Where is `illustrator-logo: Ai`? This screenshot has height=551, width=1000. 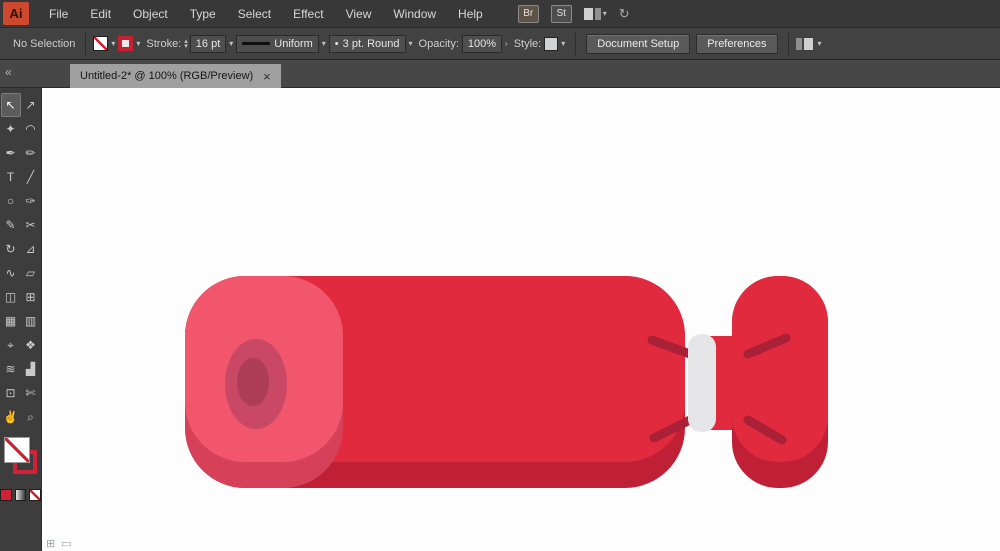 illustrator-logo: Ai is located at coordinates (16, 13).